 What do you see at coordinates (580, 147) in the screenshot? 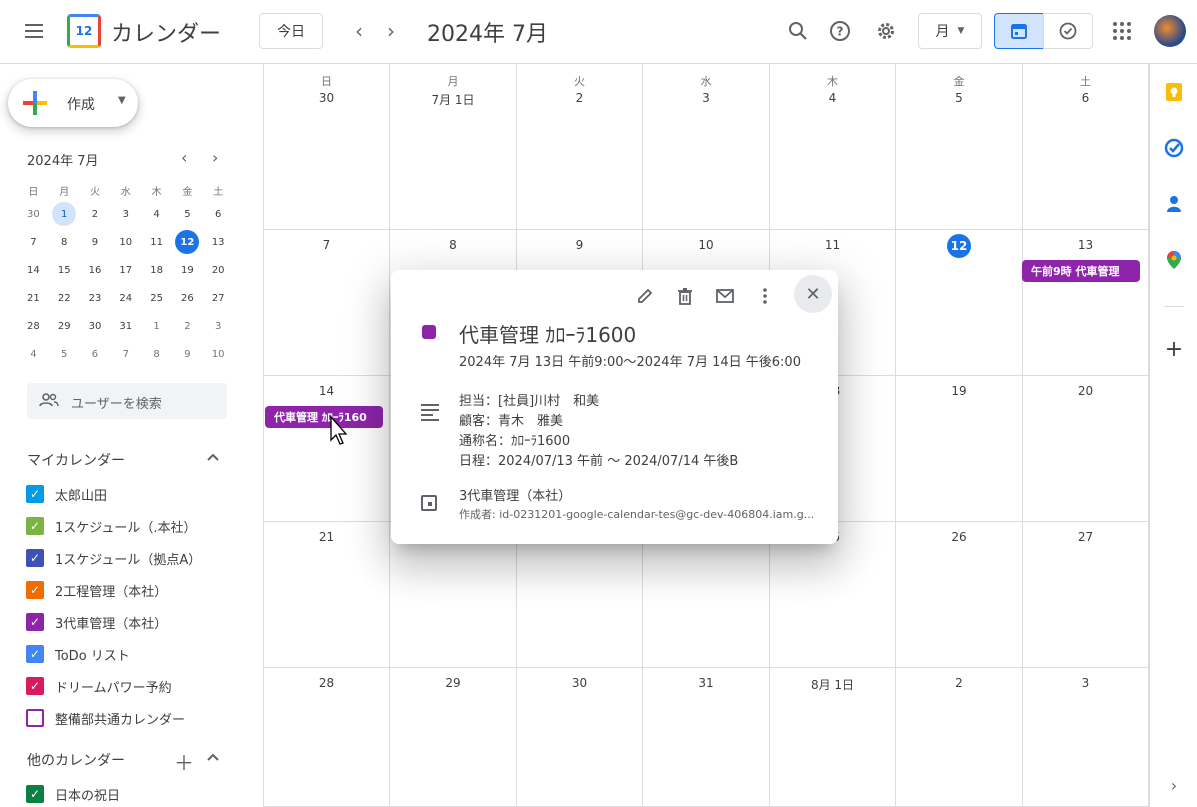
I see `day-cell: 火2` at bounding box center [580, 147].